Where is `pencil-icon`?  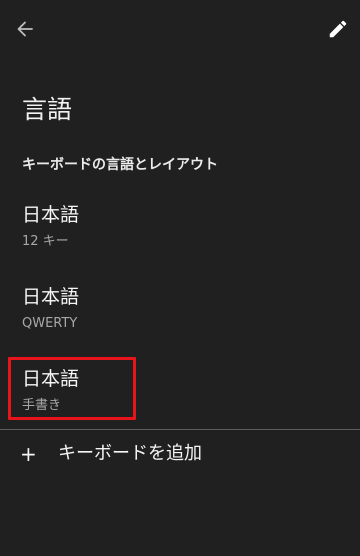 pencil-icon is located at coordinates (338, 29).